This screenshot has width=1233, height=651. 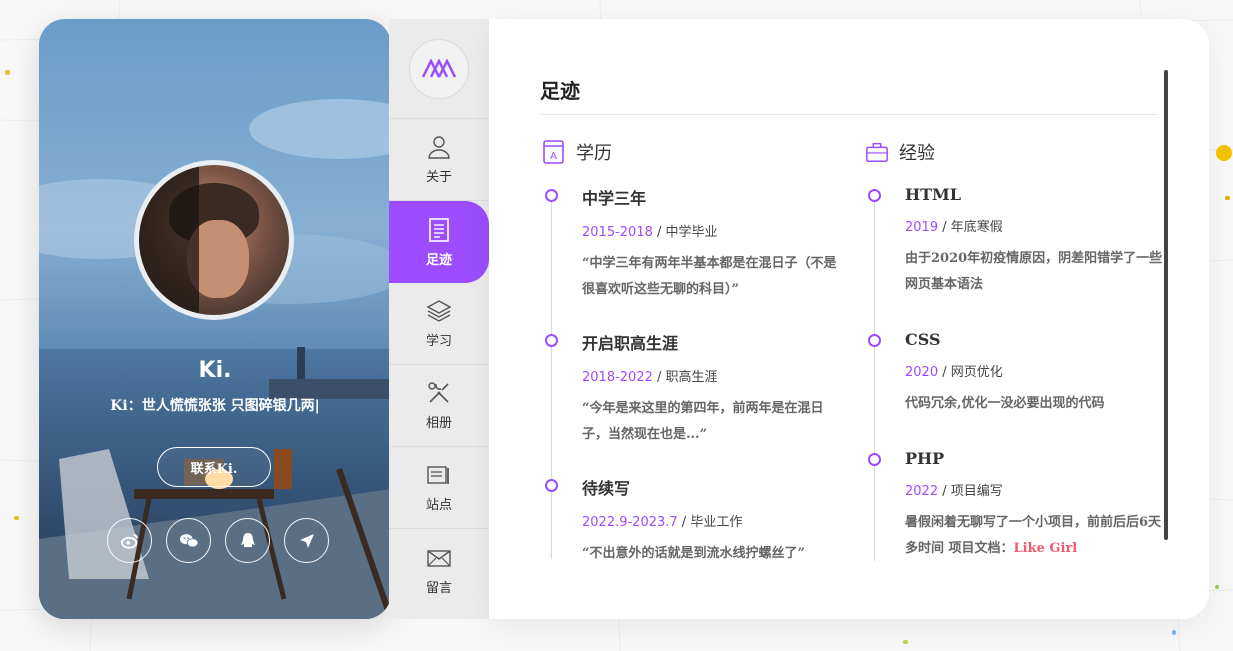 What do you see at coordinates (439, 488) in the screenshot?
I see `nav-item-sites: 站点` at bounding box center [439, 488].